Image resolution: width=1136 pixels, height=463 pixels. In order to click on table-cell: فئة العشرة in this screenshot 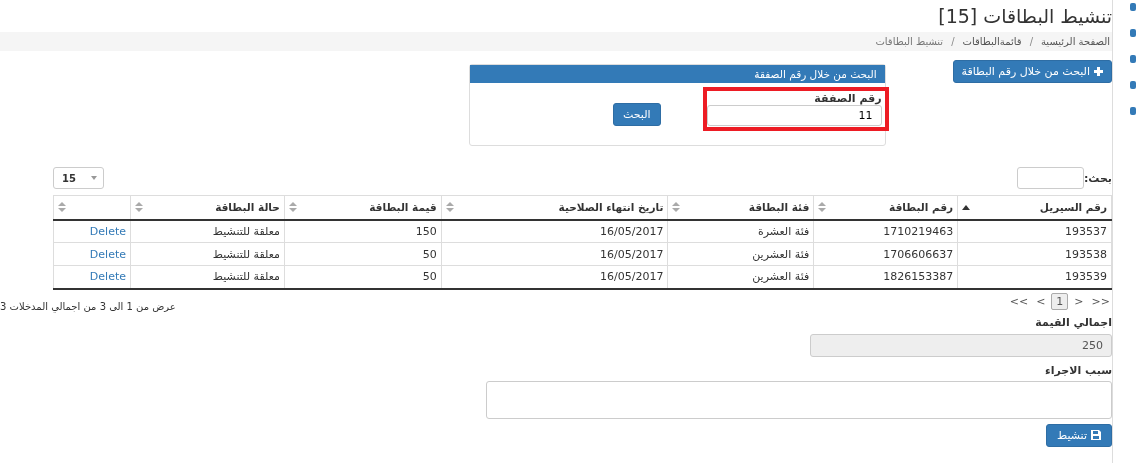, I will do `click(740, 231)`.